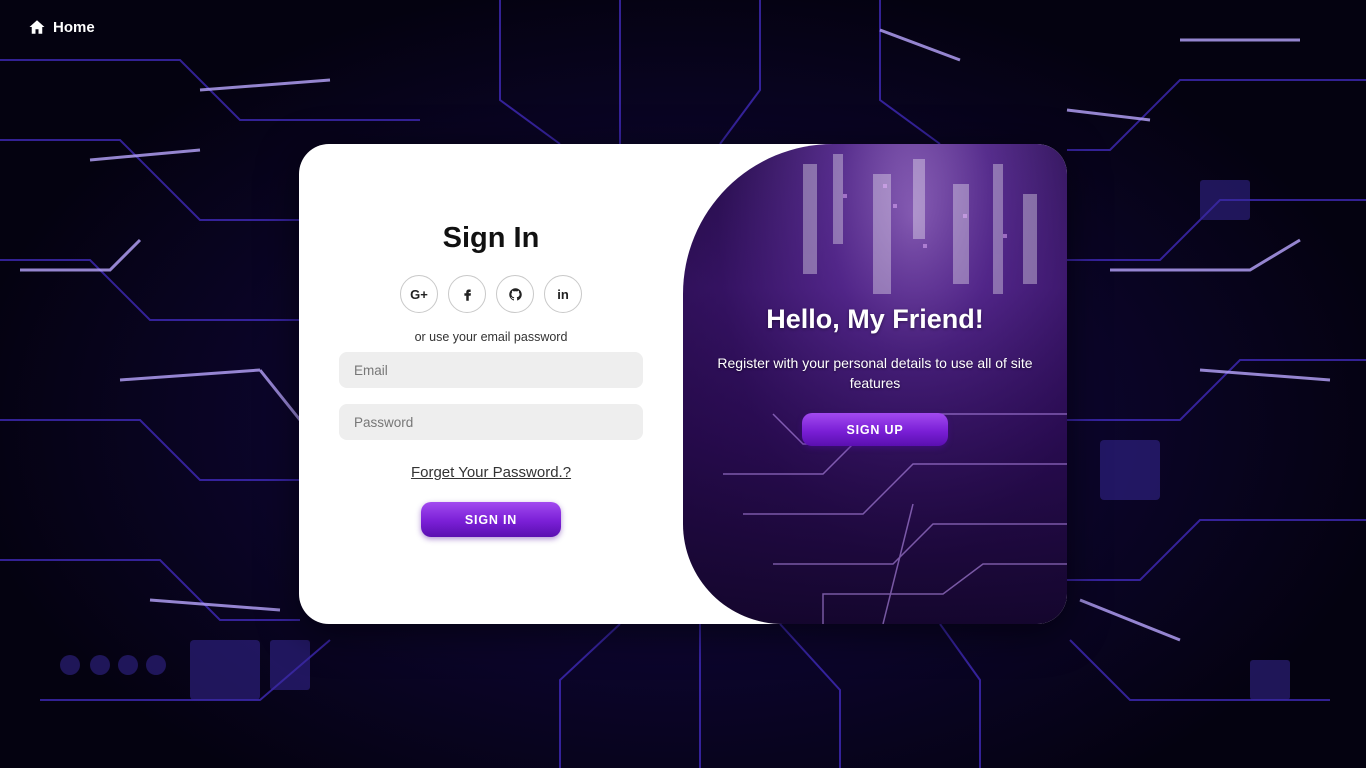  What do you see at coordinates (37, 27) in the screenshot?
I see `home-icon` at bounding box center [37, 27].